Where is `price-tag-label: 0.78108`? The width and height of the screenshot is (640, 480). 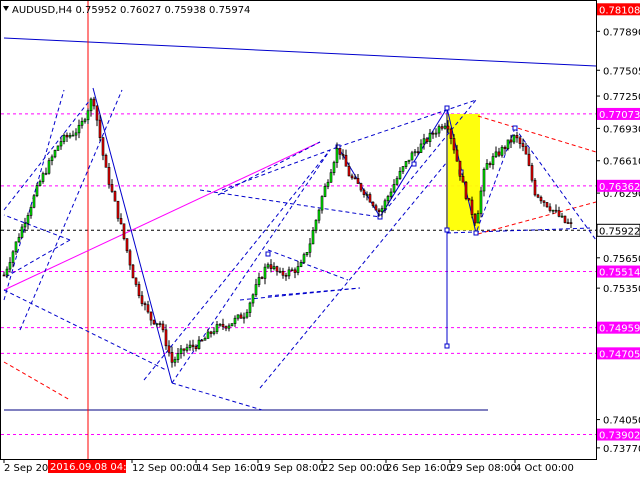 price-tag-label: 0.78108 is located at coordinates (619, 10).